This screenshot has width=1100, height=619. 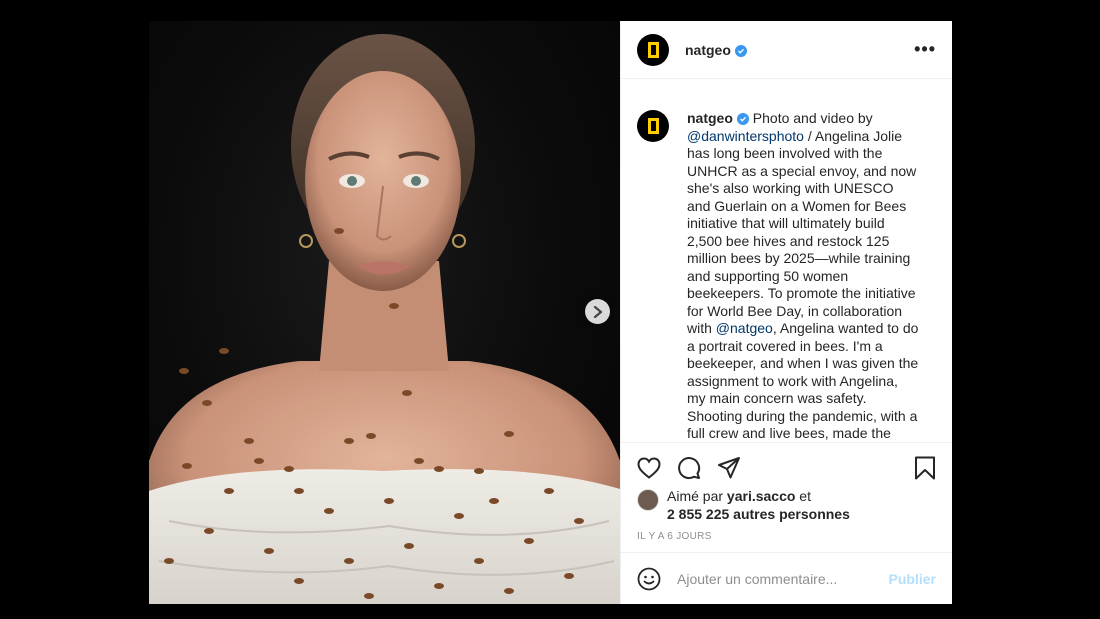 What do you see at coordinates (786, 50) in the screenshot?
I see `post-header: natgeo •••` at bounding box center [786, 50].